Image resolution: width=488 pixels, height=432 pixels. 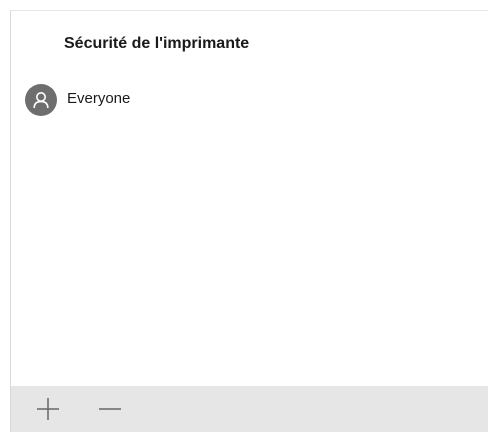 What do you see at coordinates (41, 100) in the screenshot?
I see `person-icon` at bounding box center [41, 100].